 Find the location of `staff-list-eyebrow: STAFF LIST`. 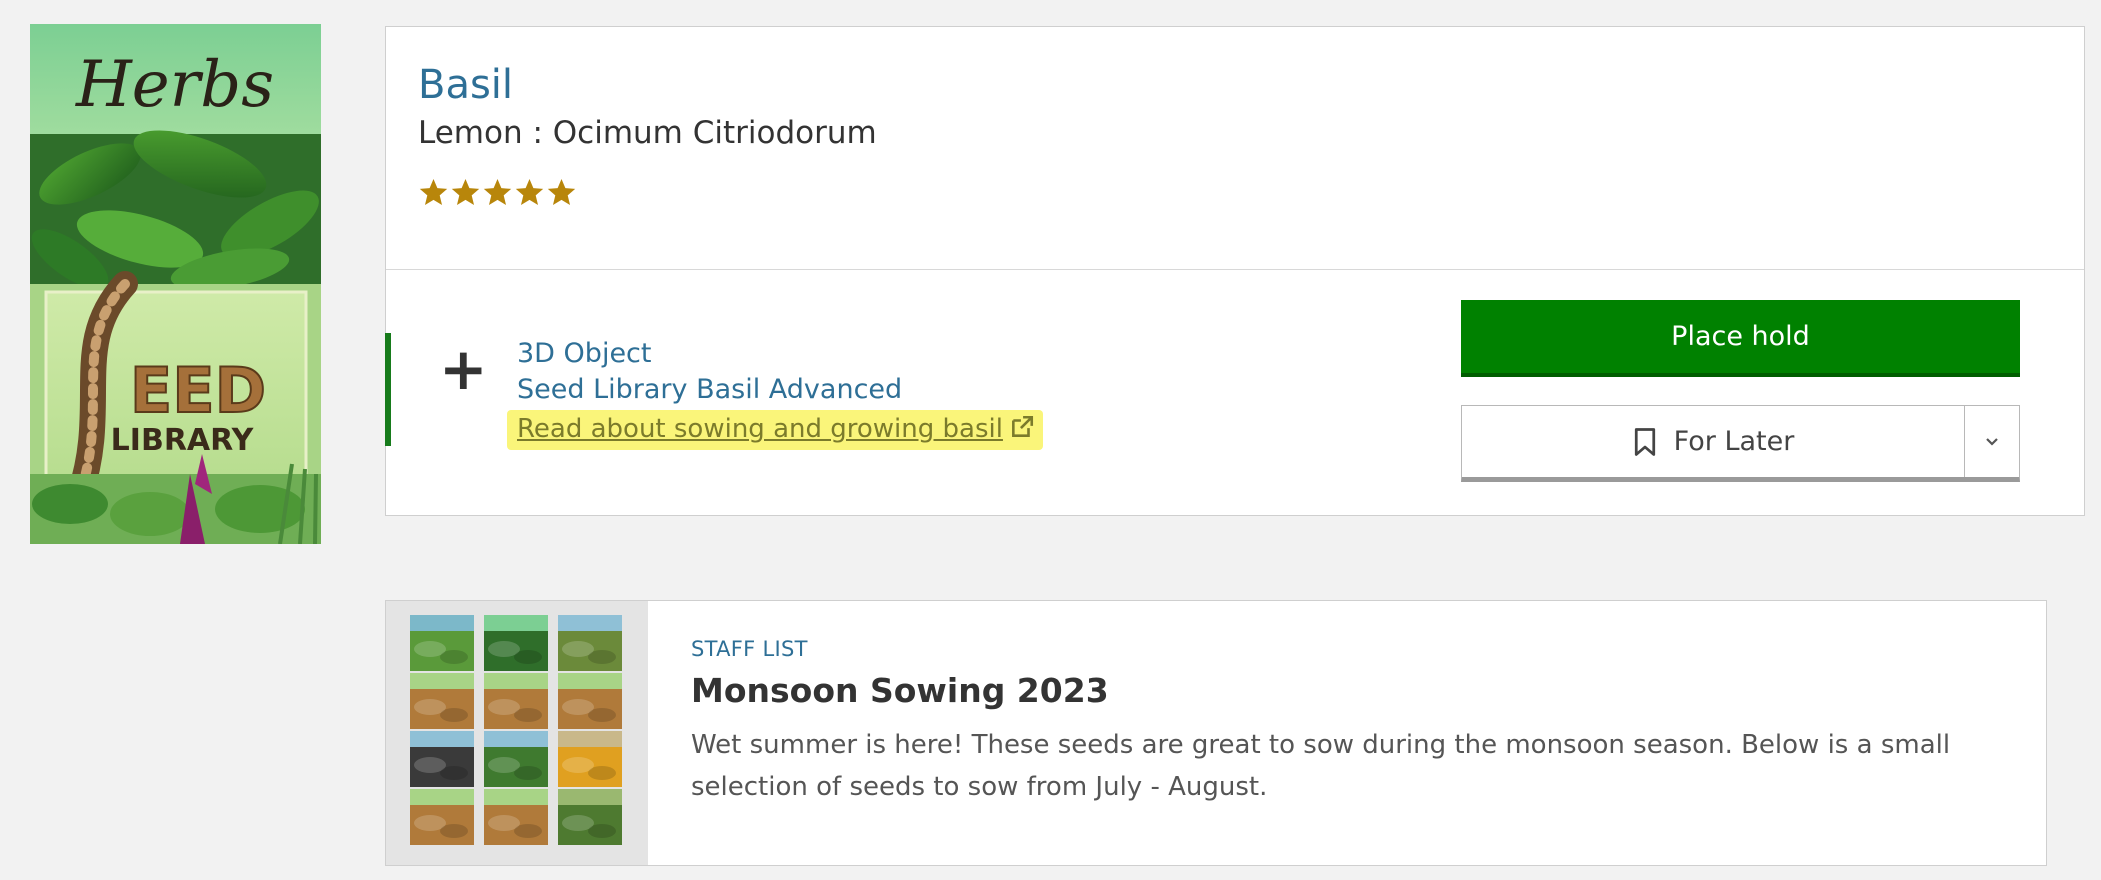

staff-list-eyebrow: STAFF LIST is located at coordinates (749, 649).